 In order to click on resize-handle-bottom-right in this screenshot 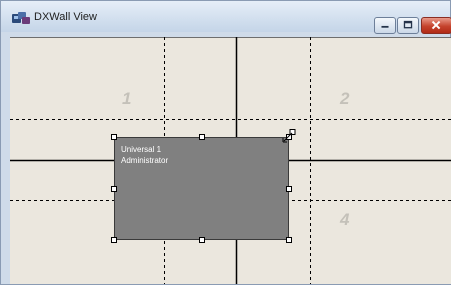, I will do `click(289, 240)`.